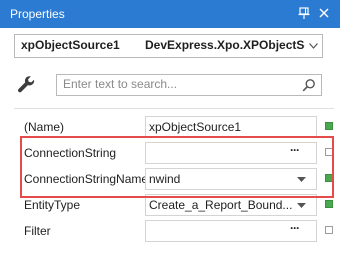 The width and height of the screenshot is (340, 260). I want to click on property-label: (Name), so click(44, 127).